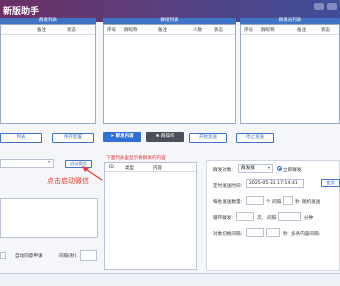 Image resolution: width=340 pixels, height=286 pixels. What do you see at coordinates (169, 30) in the screenshot?
I see `middle-panel-columns: 序号 群昵称 备注 人数 状态` at bounding box center [169, 30].